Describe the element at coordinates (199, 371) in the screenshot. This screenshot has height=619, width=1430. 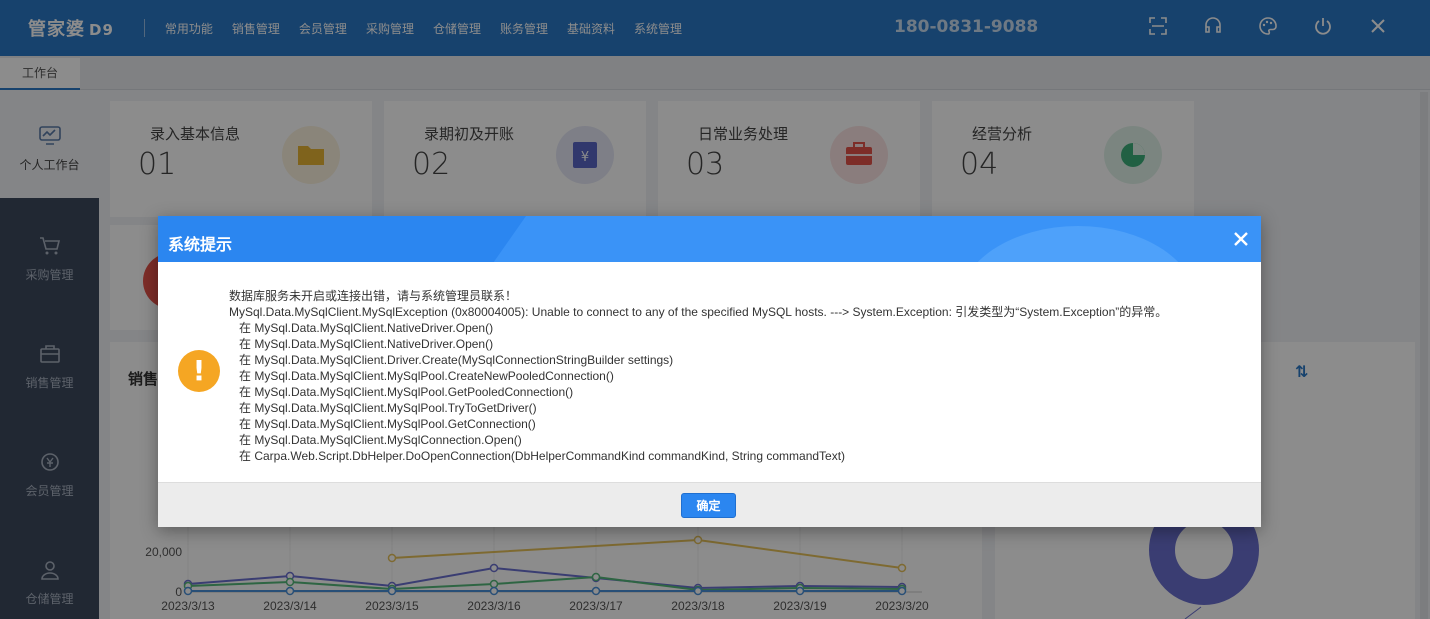
I see `warning-icon: !` at that location.